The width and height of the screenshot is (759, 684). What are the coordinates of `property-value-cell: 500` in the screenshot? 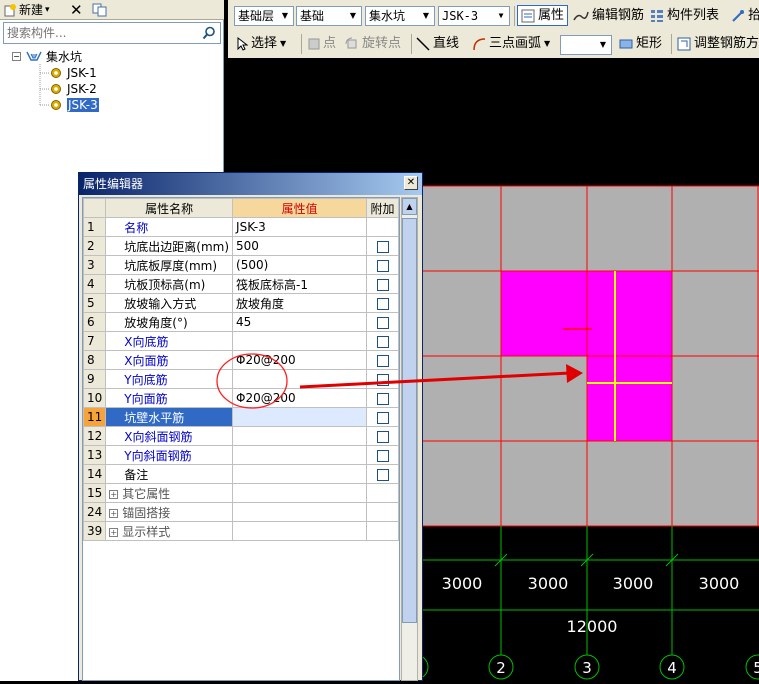 It's located at (300, 246).